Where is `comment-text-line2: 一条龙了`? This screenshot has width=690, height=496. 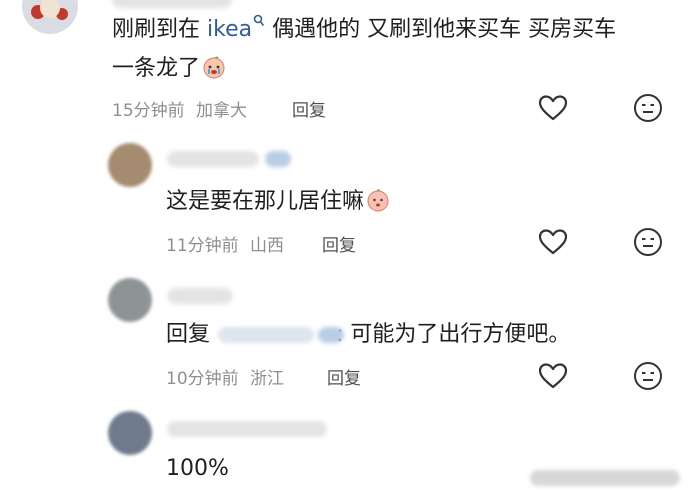
comment-text-line2: 一条龙了 is located at coordinates (169, 69).